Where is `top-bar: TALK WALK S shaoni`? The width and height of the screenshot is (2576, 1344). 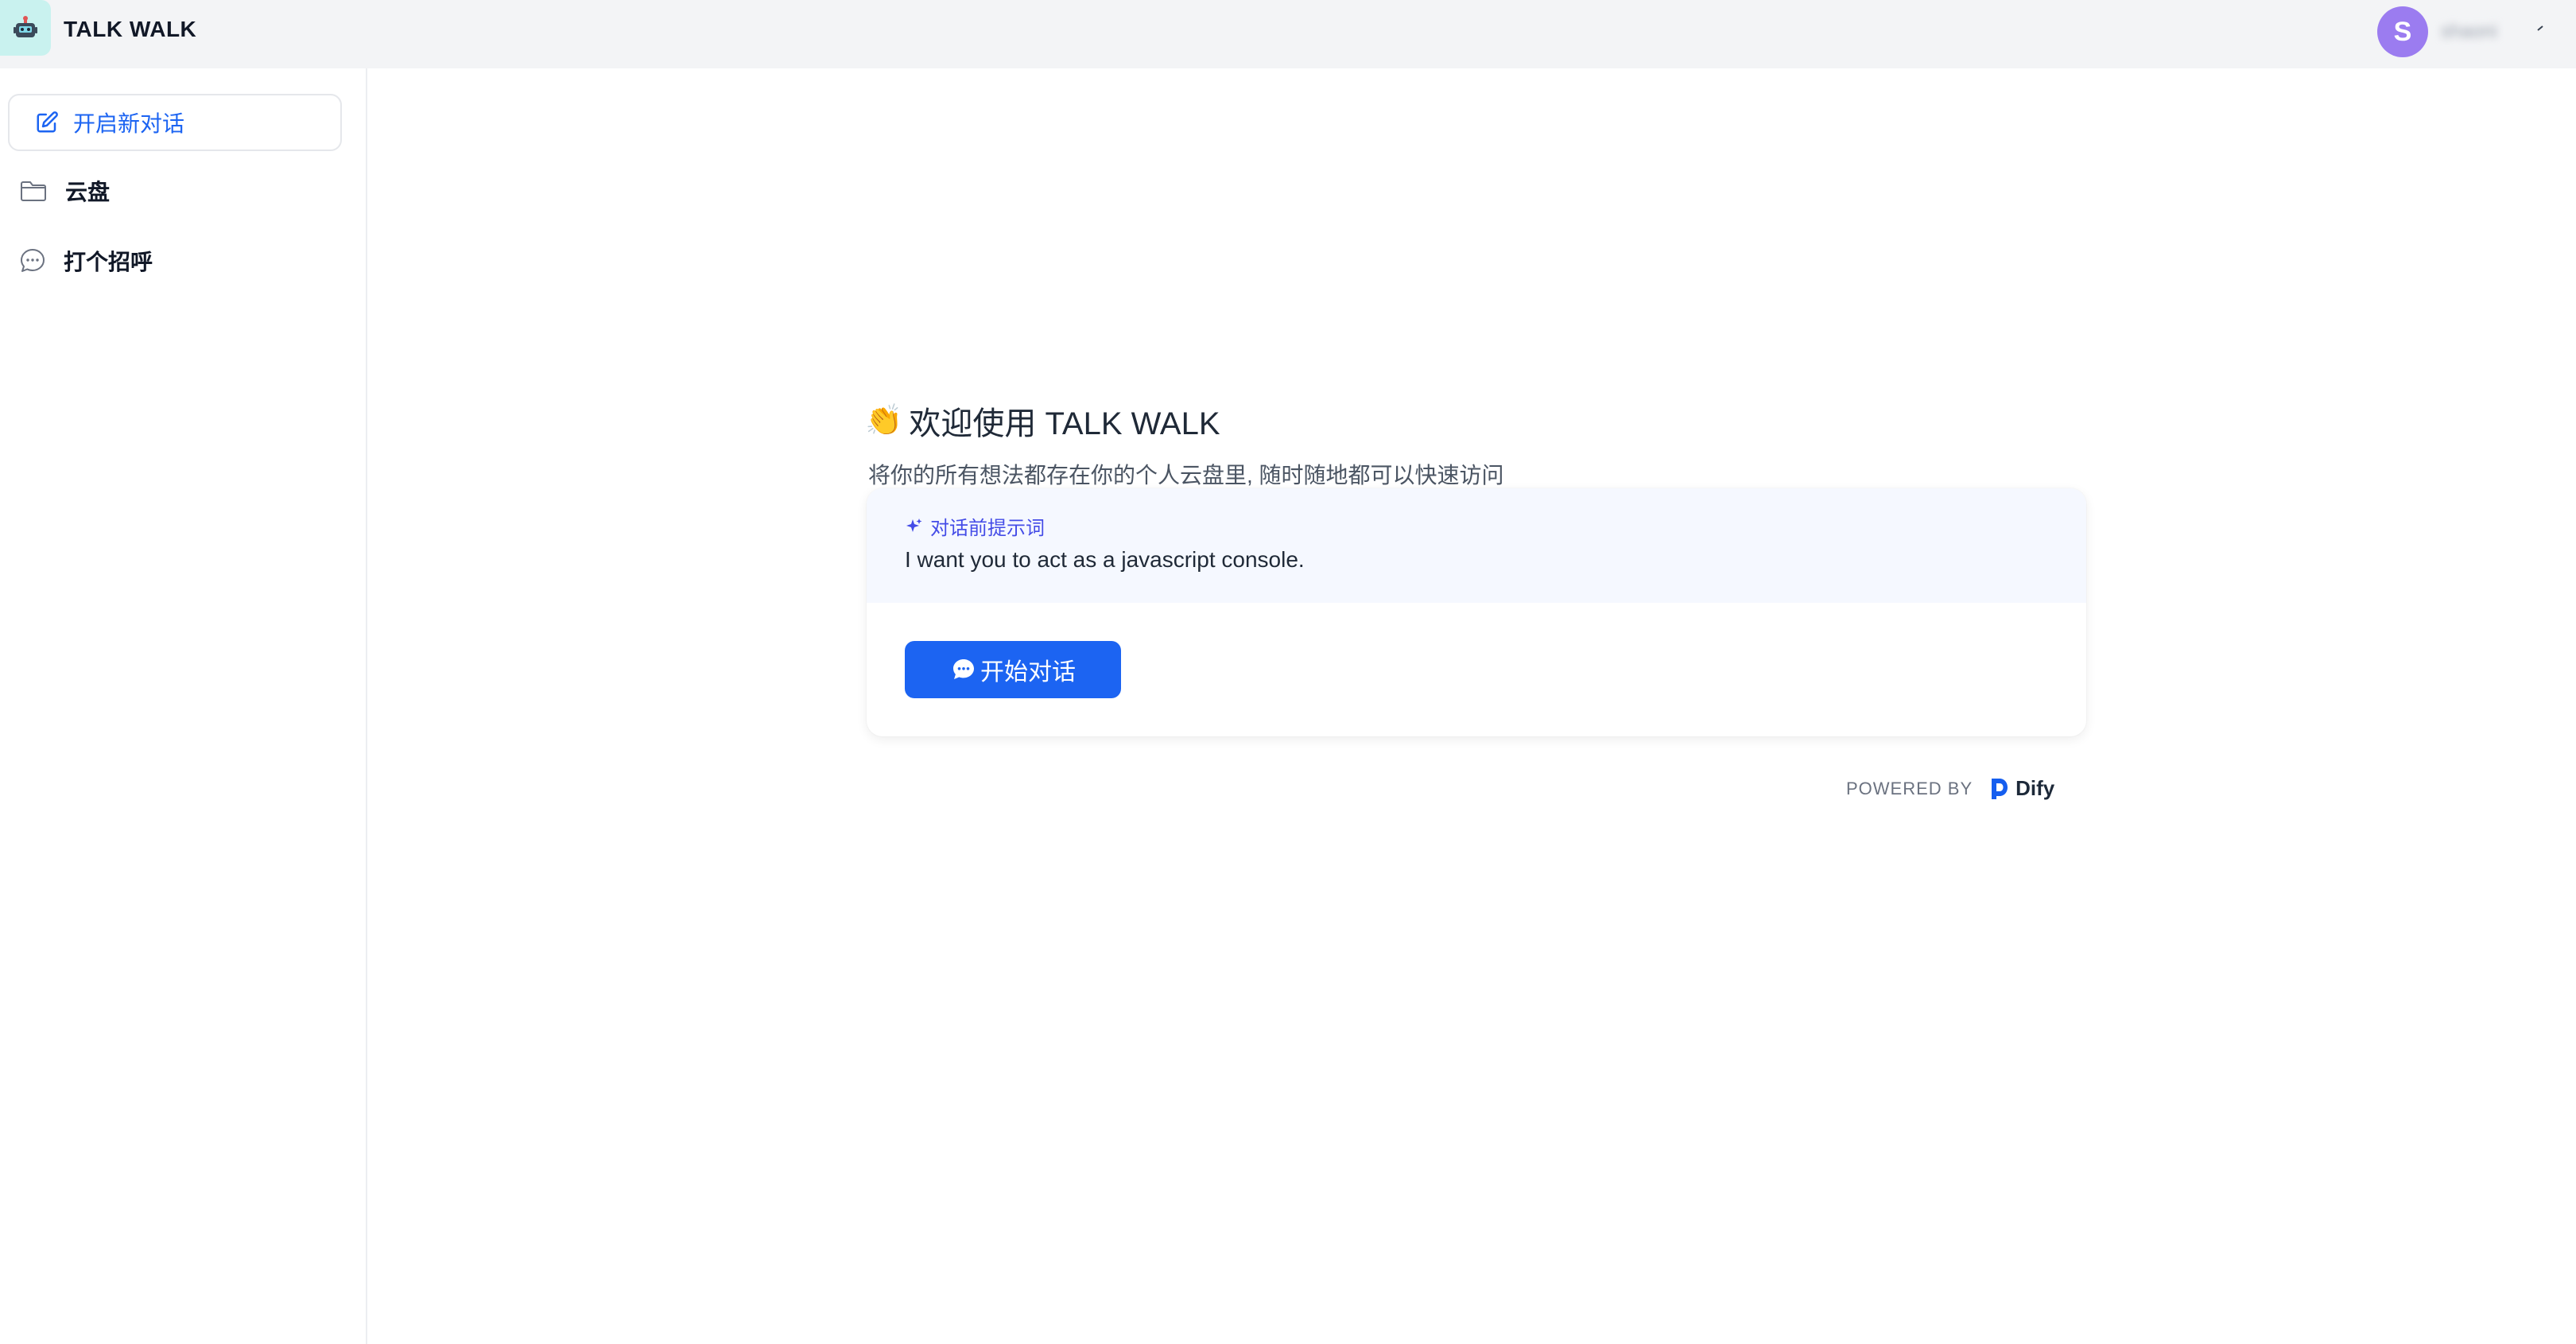
top-bar: TALK WALK S shaoni is located at coordinates (1288, 34).